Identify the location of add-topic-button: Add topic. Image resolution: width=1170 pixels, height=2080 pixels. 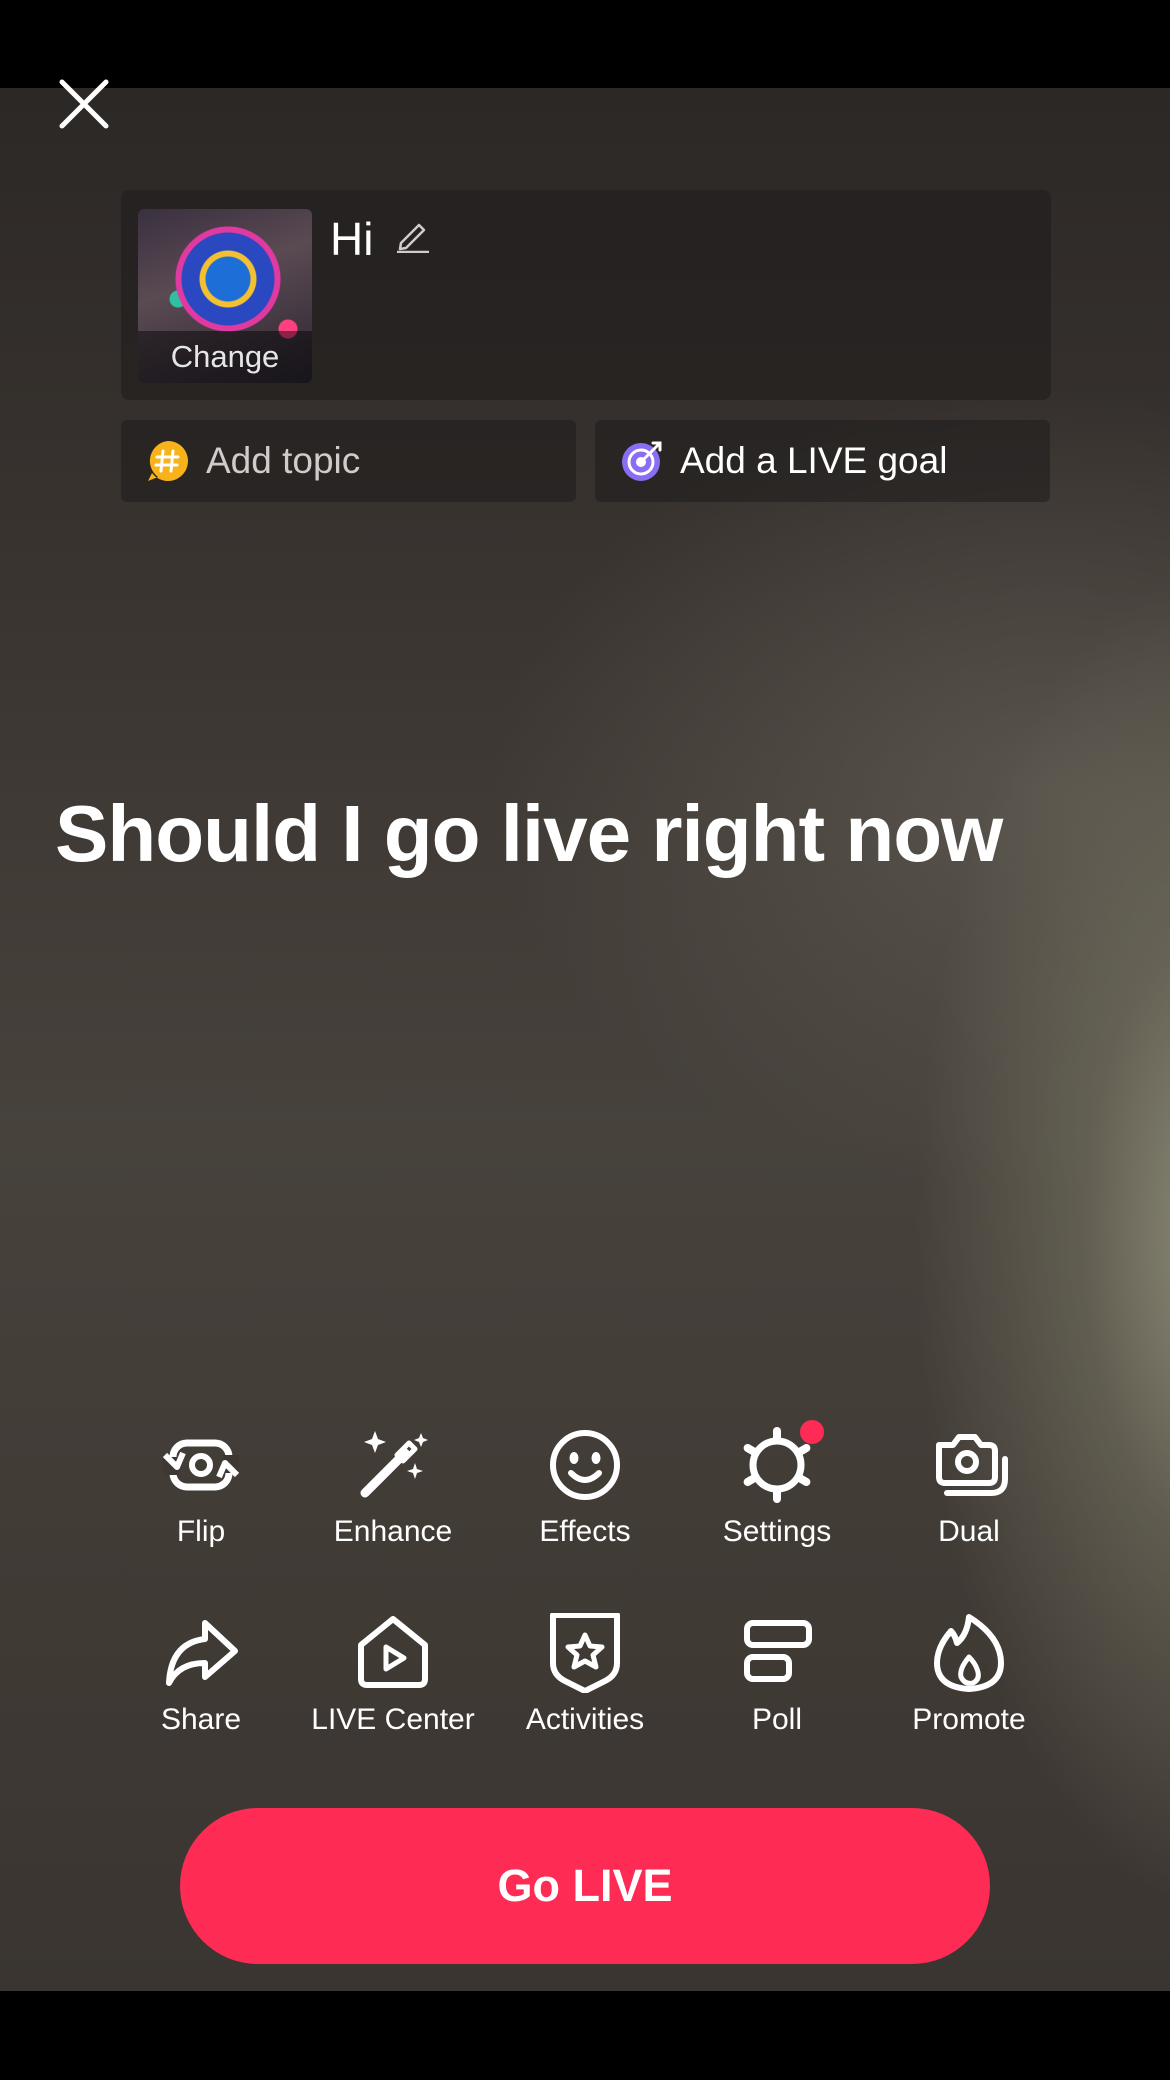
(348, 461).